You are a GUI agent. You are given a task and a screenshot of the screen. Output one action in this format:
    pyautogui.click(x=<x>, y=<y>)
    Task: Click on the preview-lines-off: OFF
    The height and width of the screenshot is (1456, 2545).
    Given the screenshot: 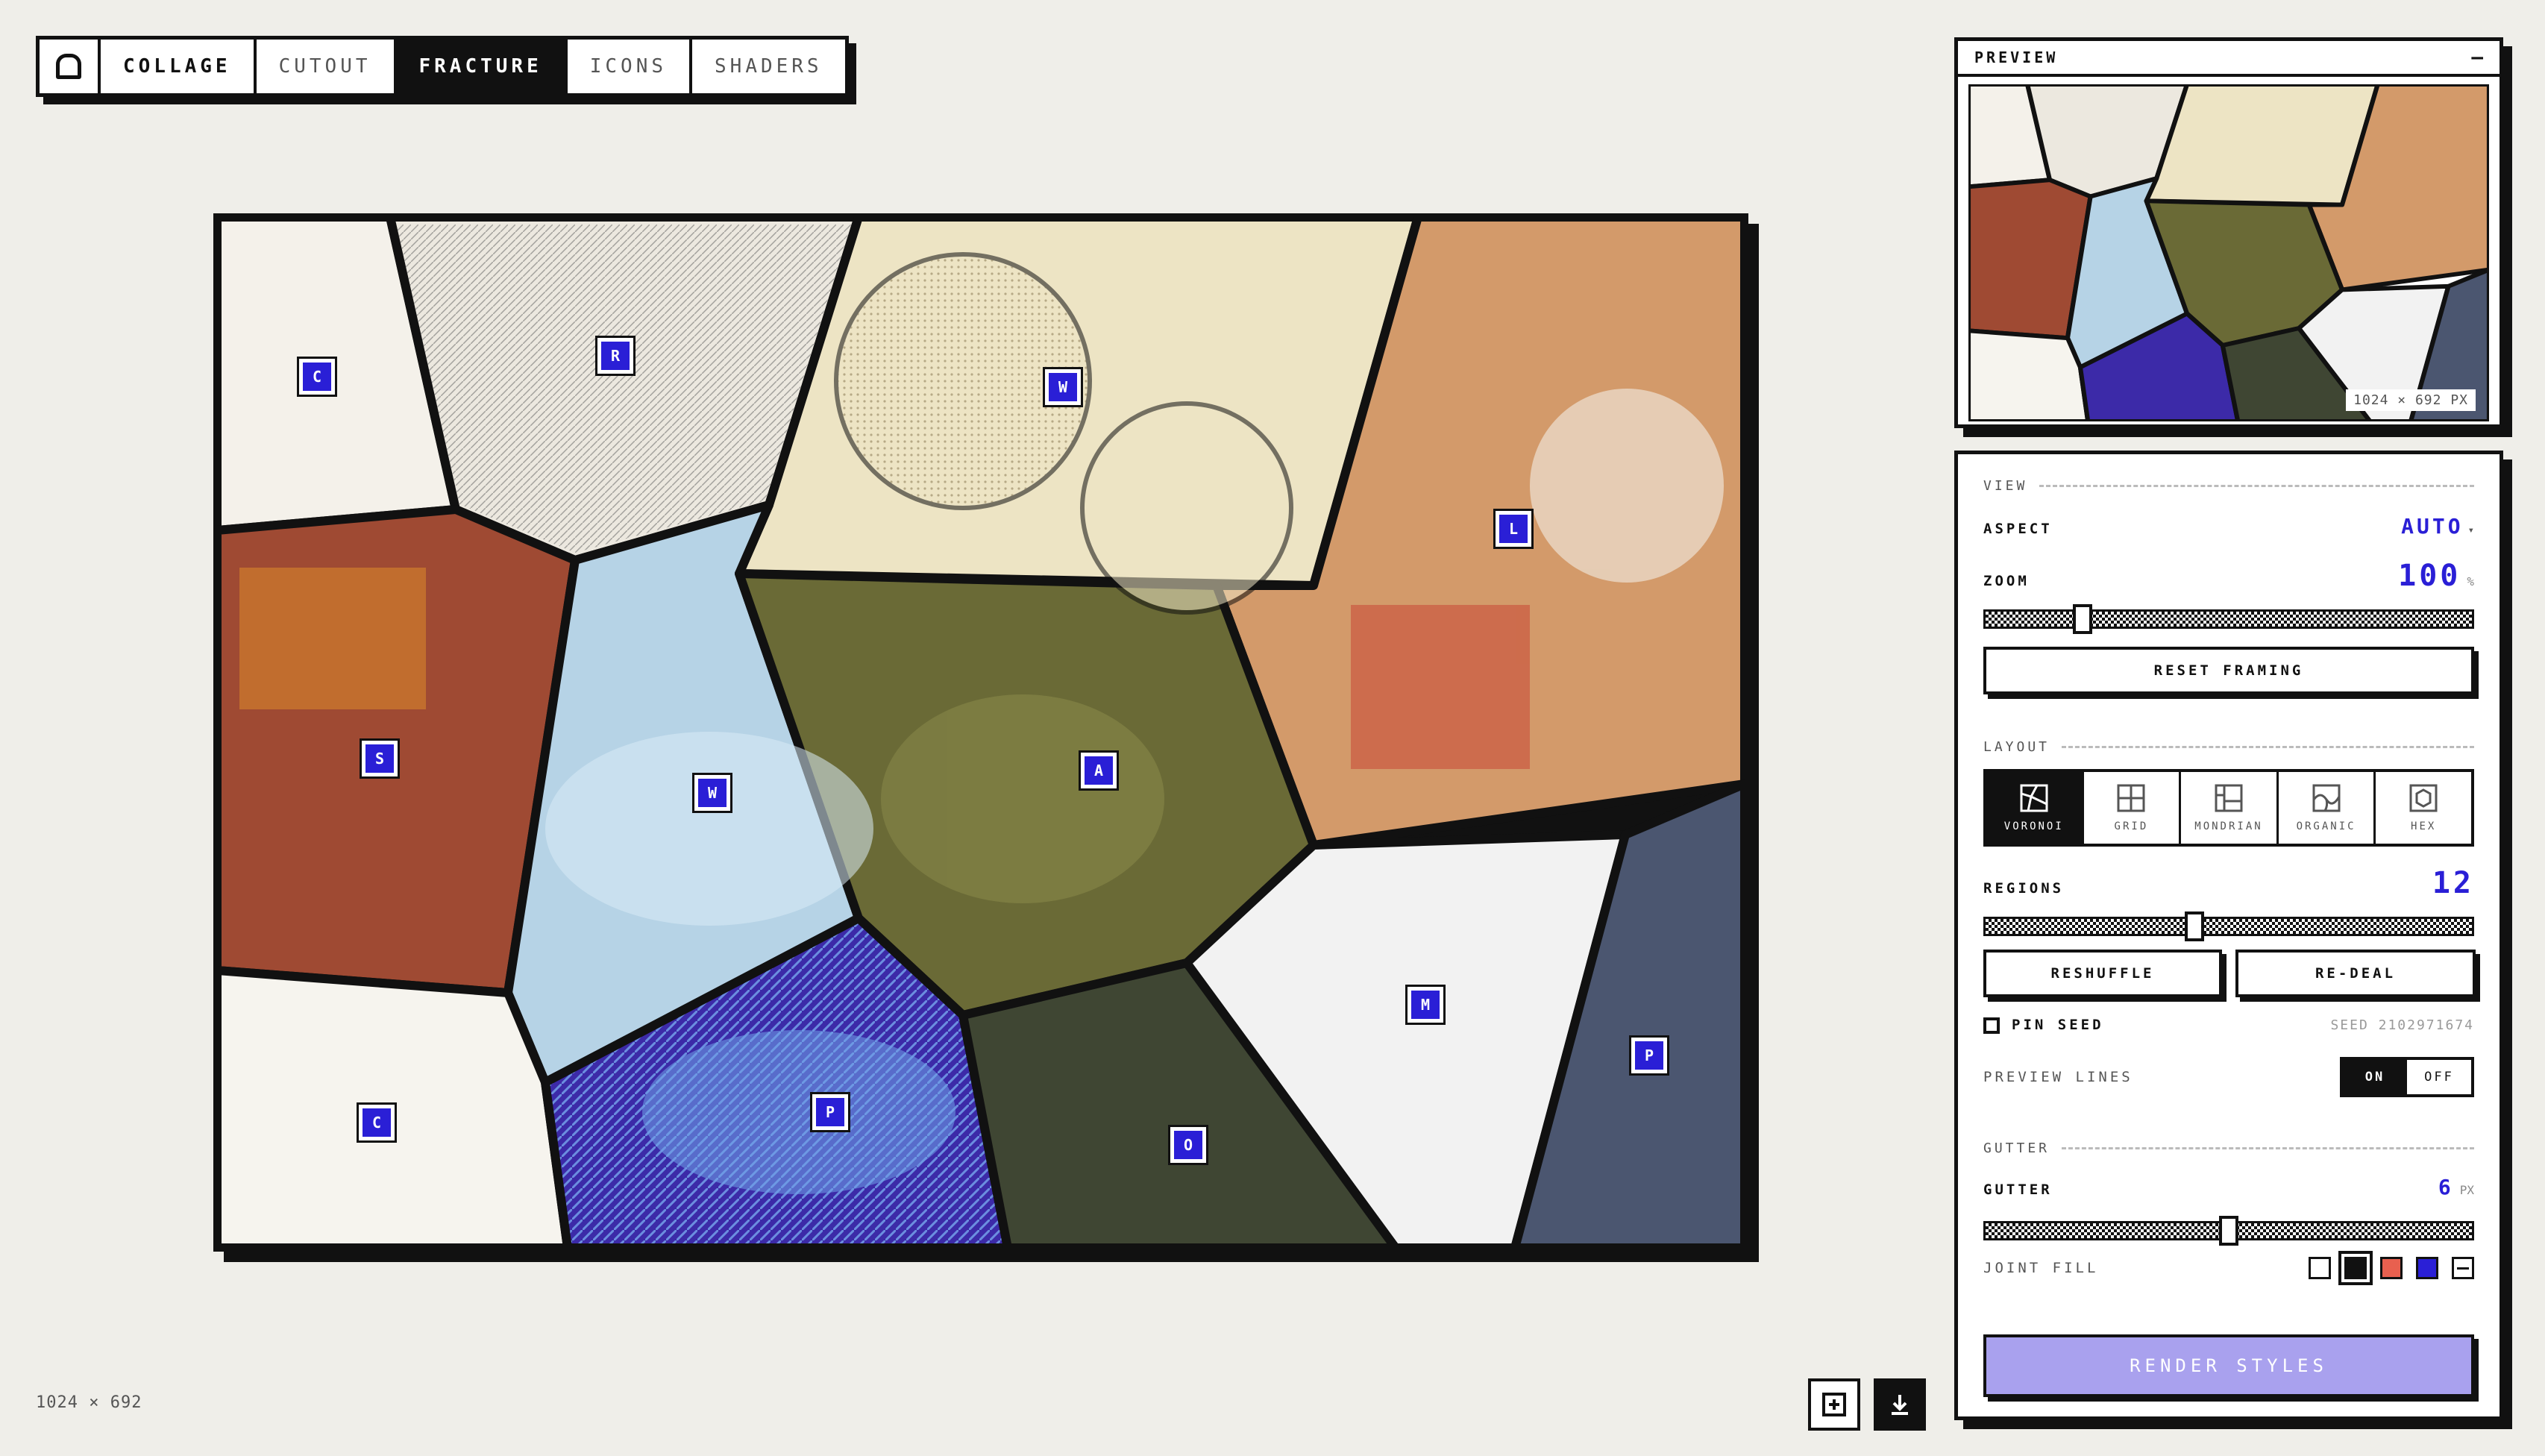 What is the action you would take?
    pyautogui.click(x=2439, y=1077)
    